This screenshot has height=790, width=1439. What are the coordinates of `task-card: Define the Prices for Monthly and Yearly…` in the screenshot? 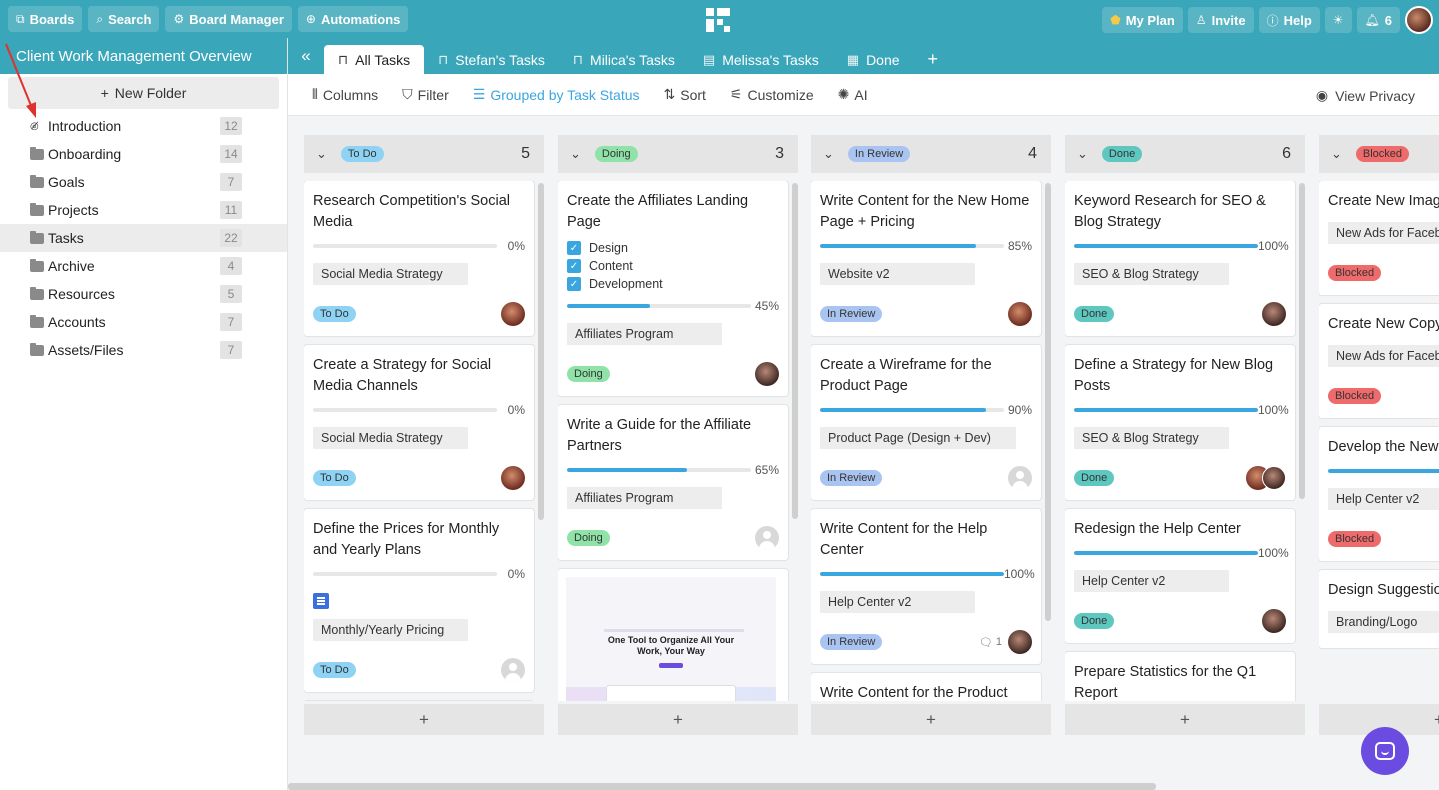 It's located at (419, 600).